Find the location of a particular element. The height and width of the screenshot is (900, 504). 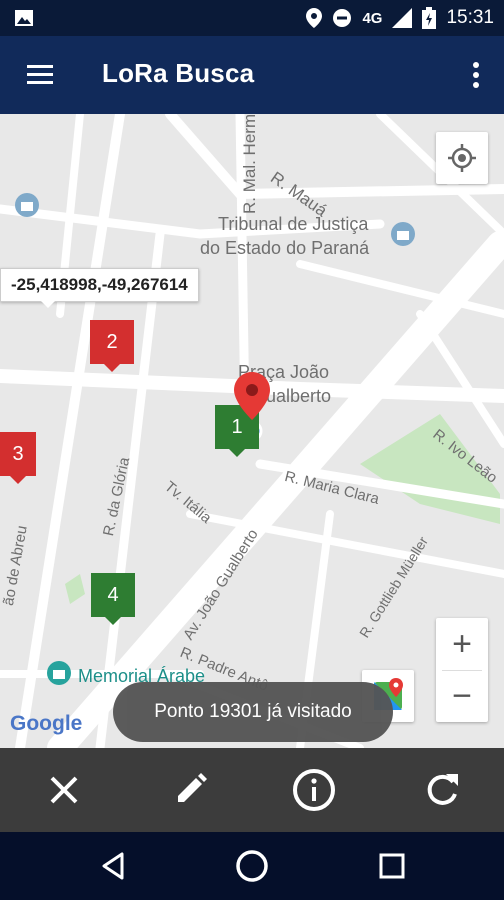

image-notification-icon is located at coordinates (24, 18).